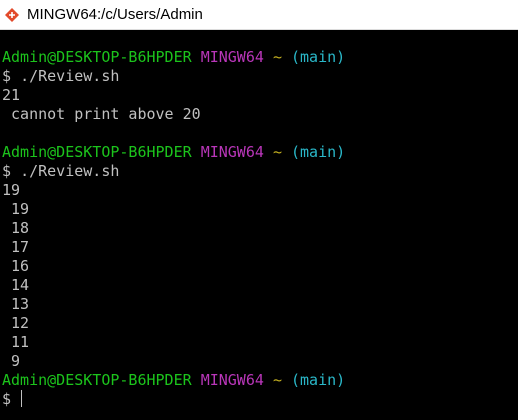 This screenshot has width=518, height=420. I want to click on input-line: $, so click(260, 399).